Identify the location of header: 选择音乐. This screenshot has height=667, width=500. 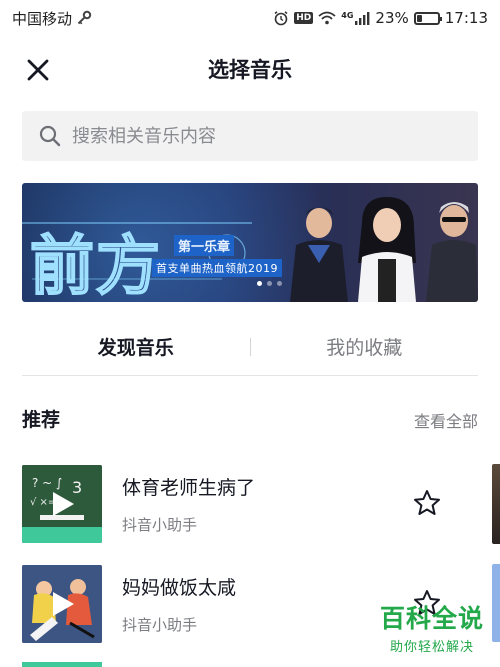
(250, 69).